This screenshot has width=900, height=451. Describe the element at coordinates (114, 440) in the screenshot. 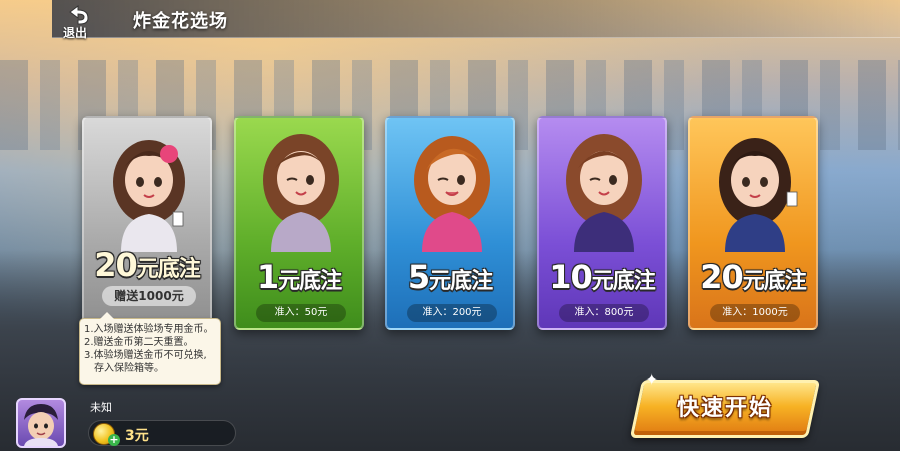

I see `add-coins-button: +` at that location.